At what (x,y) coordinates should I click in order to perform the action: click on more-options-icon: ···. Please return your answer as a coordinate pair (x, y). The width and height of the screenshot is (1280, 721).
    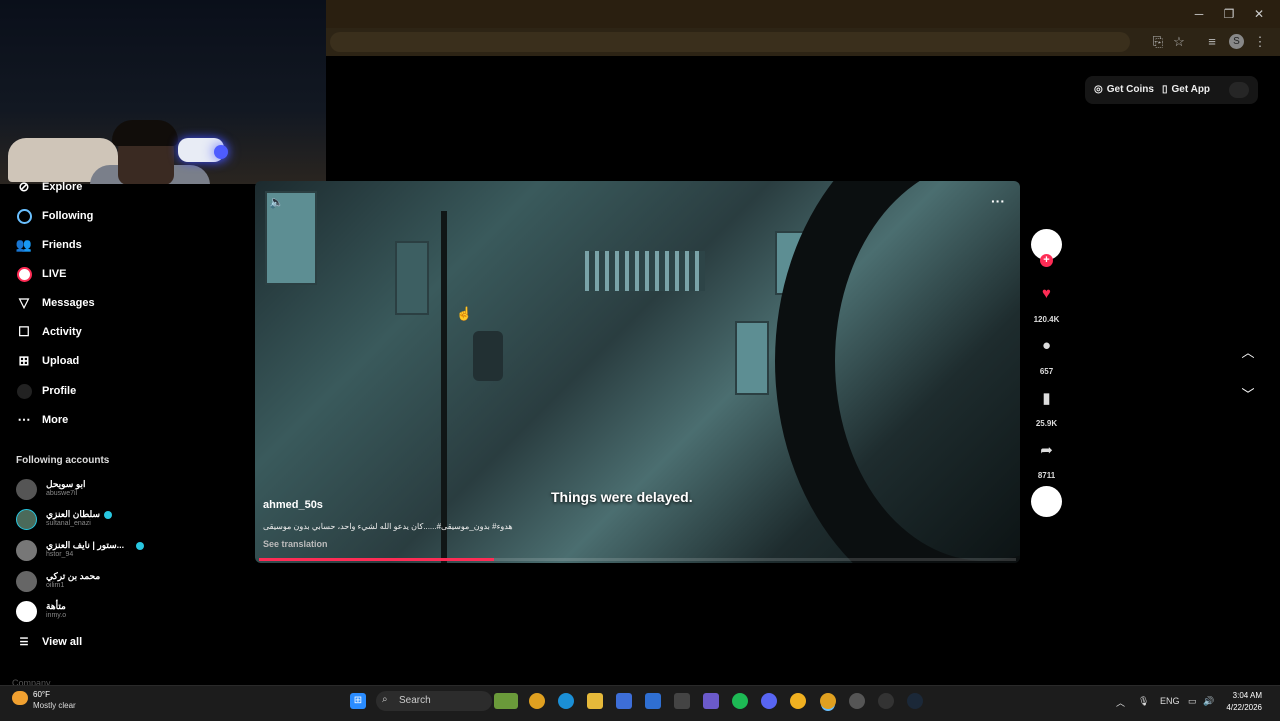
    Looking at the image, I should click on (998, 201).